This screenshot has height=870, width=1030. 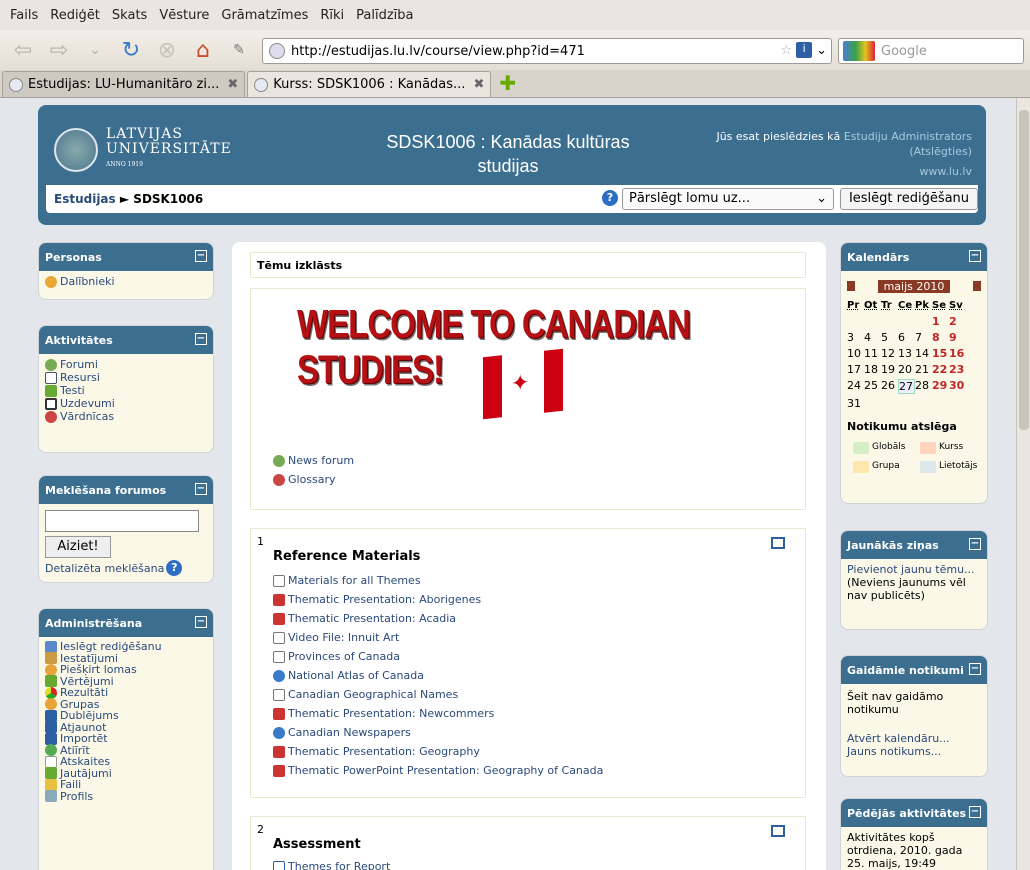 What do you see at coordinates (75, 15) in the screenshot?
I see `menu-edit: Rediģēt` at bounding box center [75, 15].